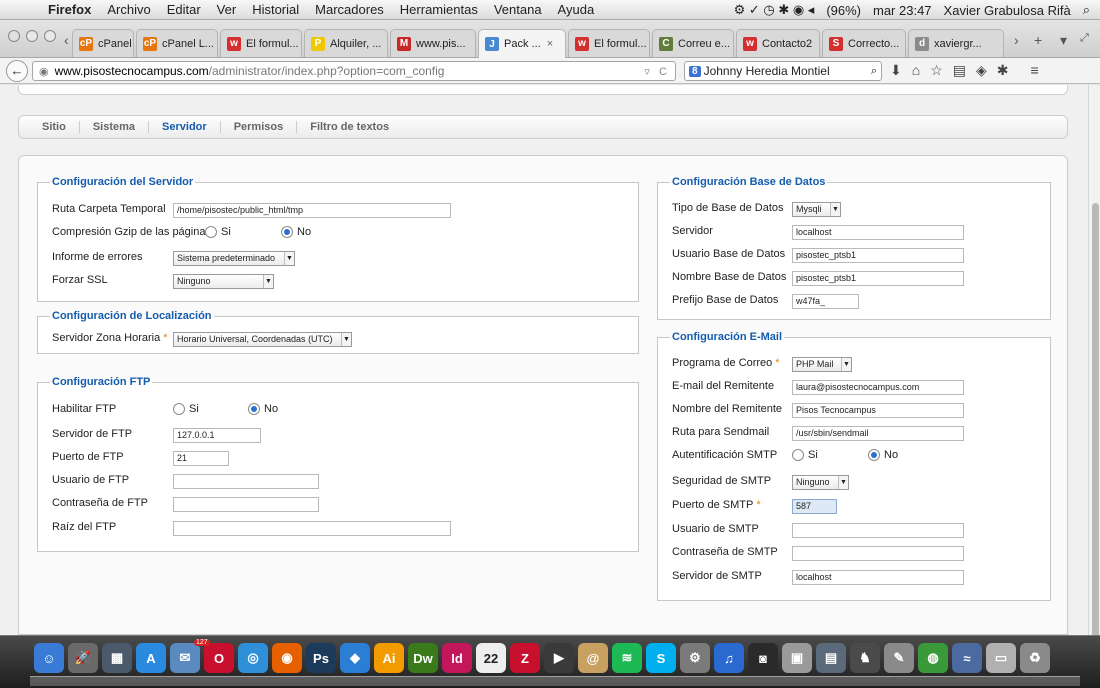 Image resolution: width=1100 pixels, height=688 pixels. Describe the element at coordinates (878, 553) in the screenshot. I see `smtp-pass-input` at that location.